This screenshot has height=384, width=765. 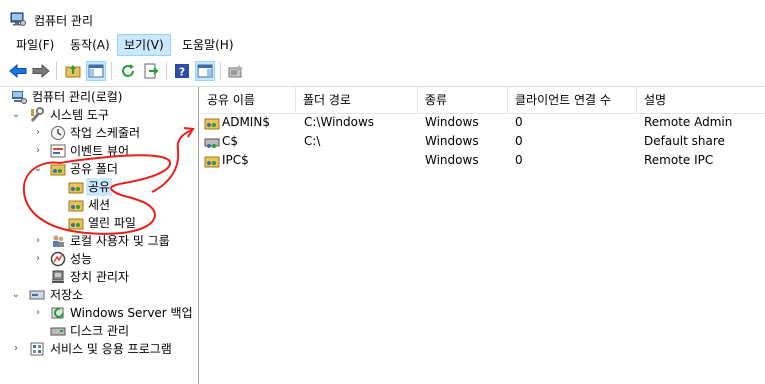 I want to click on tree-node-device-manager: 장치 관리자, so click(x=99, y=277).